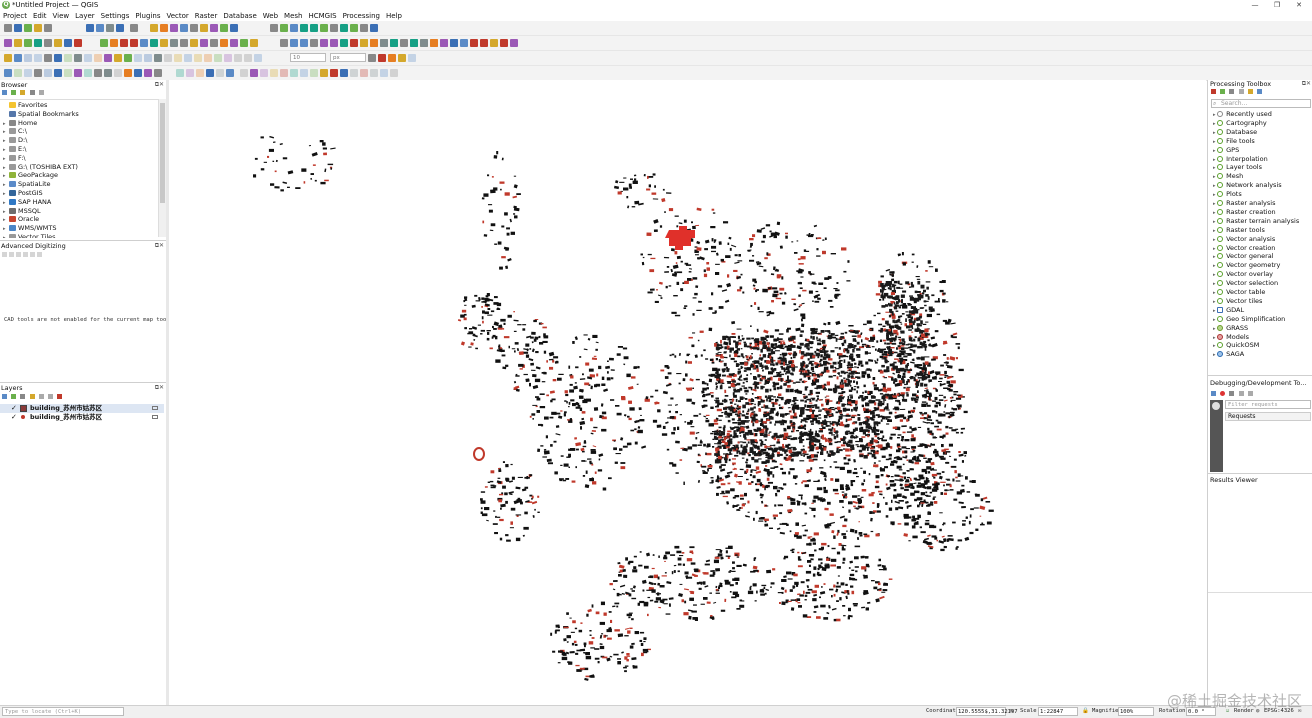  I want to click on panel-float-close-icon: ⧉✕, so click(159, 246).